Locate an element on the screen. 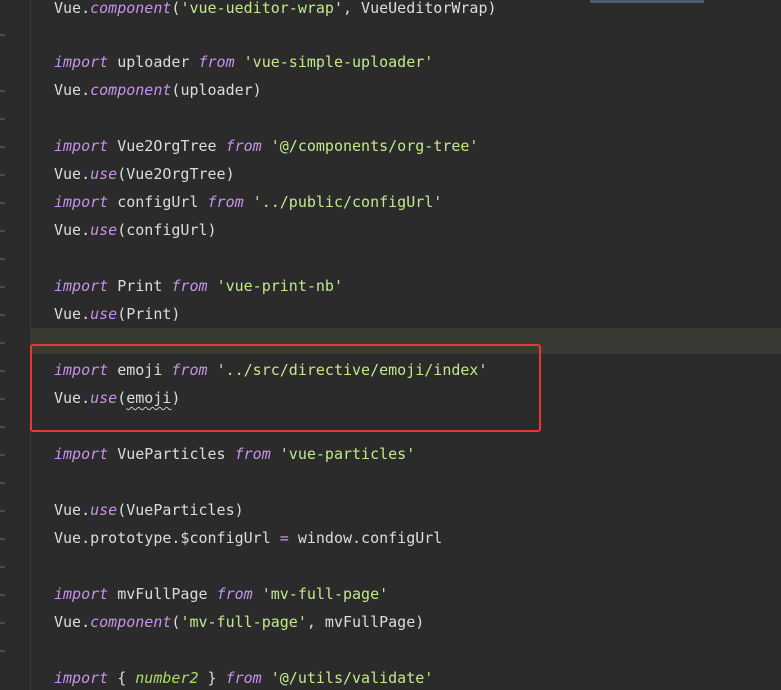  annotation-highlight-box is located at coordinates (285, 388).